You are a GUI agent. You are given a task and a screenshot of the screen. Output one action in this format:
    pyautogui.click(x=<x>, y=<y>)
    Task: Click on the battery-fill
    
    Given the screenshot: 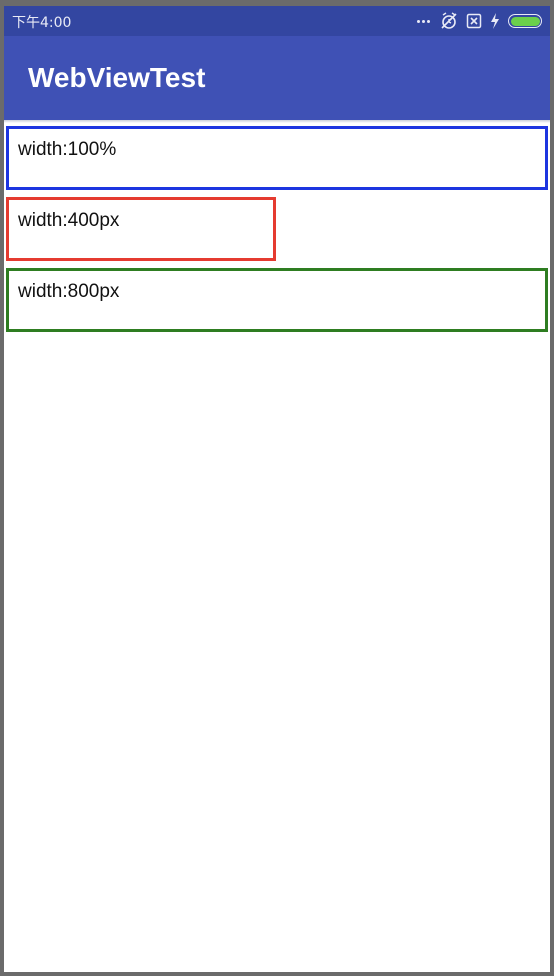 What is the action you would take?
    pyautogui.click(x=525, y=21)
    